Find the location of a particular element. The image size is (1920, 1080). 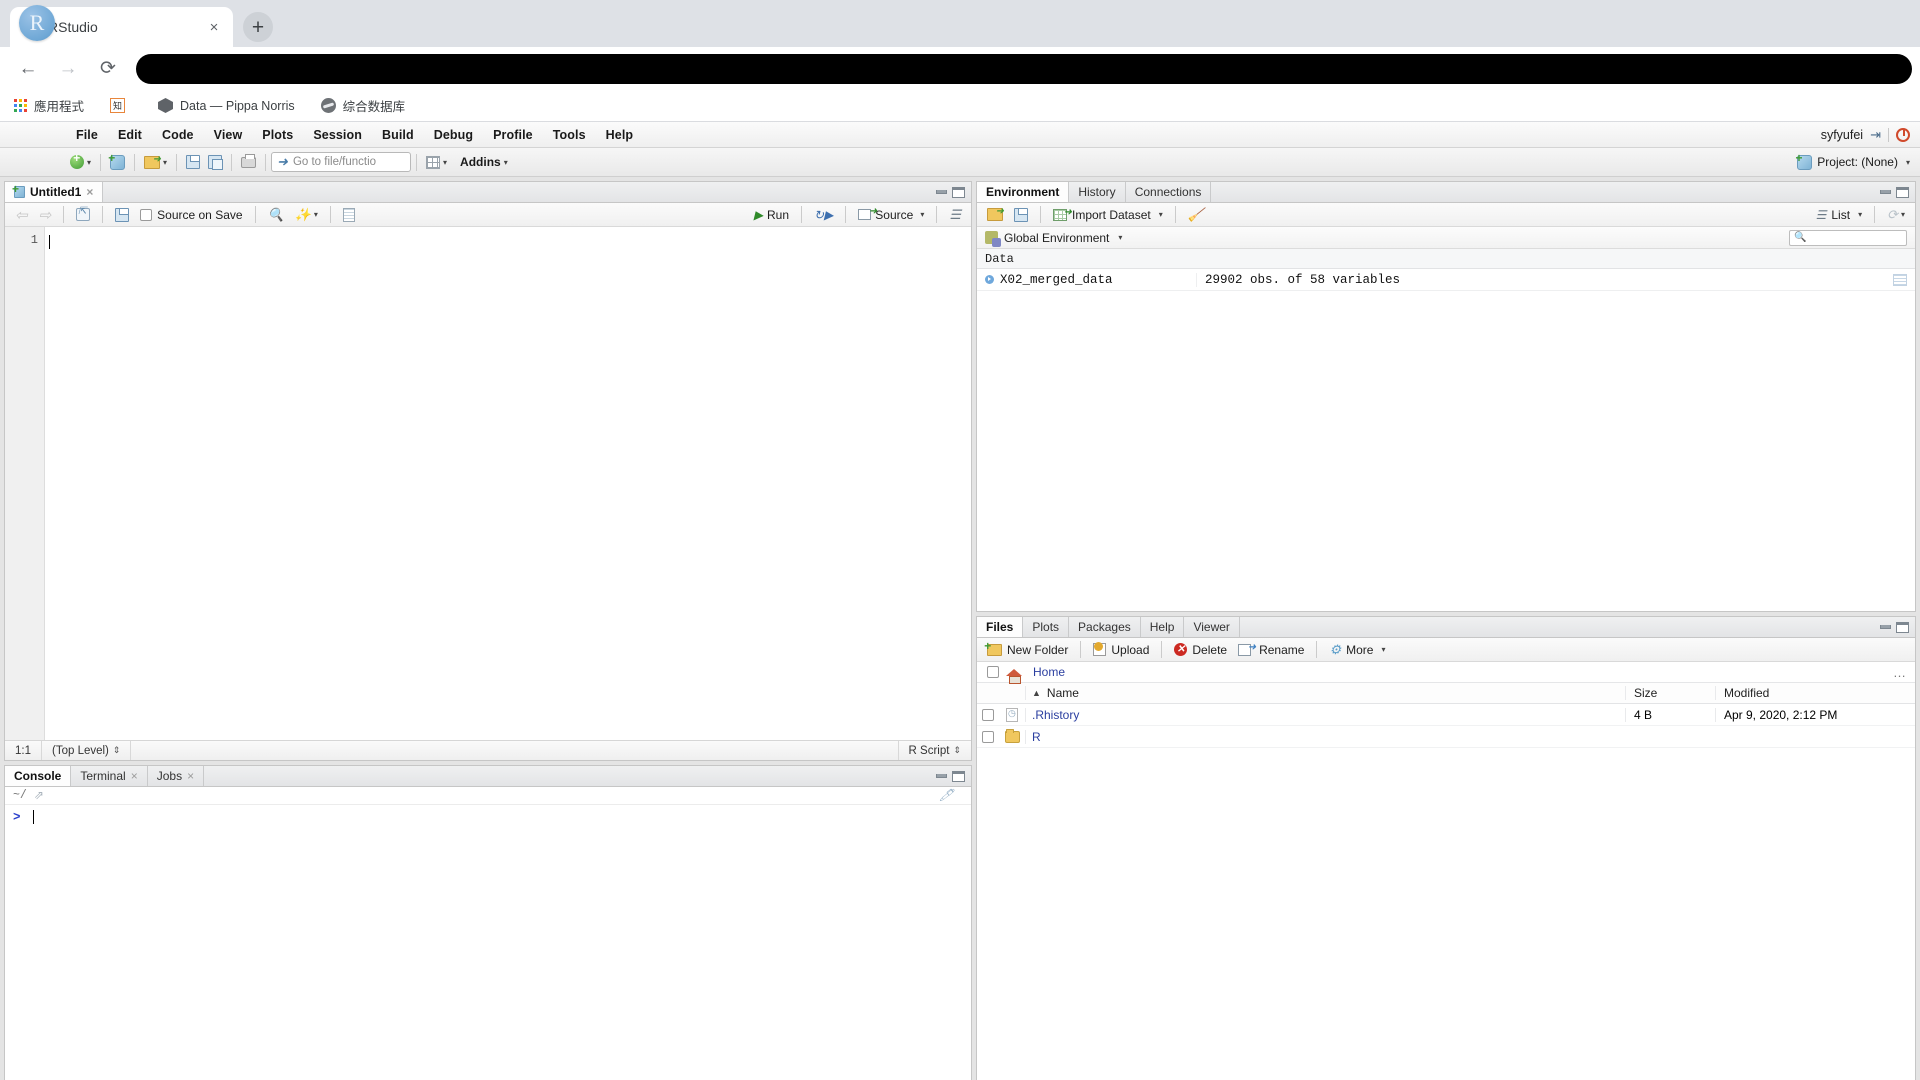

tab-plots: Plots is located at coordinates (1046, 627).